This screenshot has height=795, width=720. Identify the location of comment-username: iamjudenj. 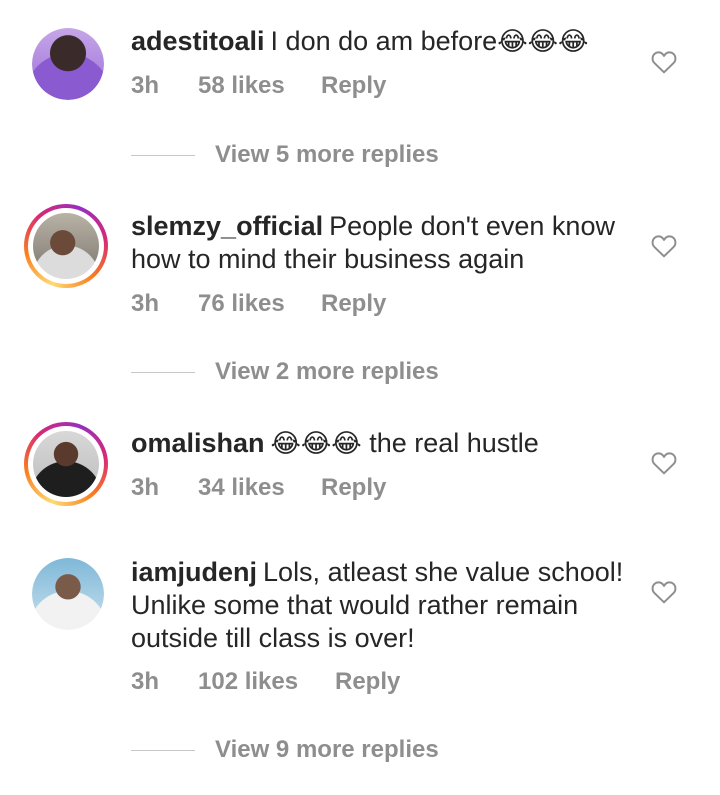
(194, 572).